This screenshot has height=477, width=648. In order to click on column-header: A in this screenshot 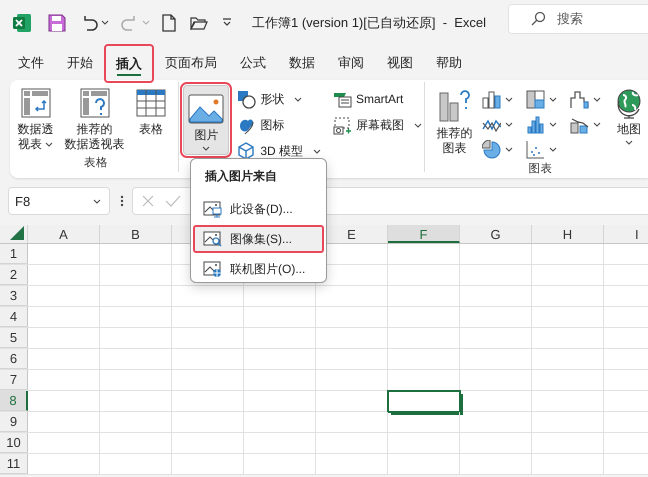, I will do `click(64, 234)`.